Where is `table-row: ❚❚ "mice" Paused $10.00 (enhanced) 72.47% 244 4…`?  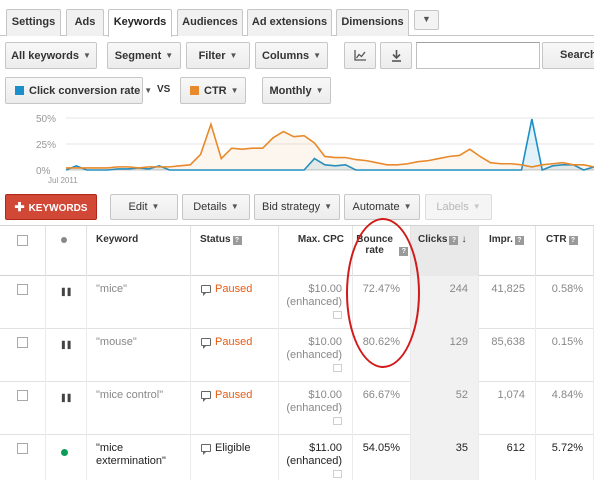
table-row: ❚❚ "mice" Paused $10.00 (enhanced) 72.47% 244 4… is located at coordinates (297, 302).